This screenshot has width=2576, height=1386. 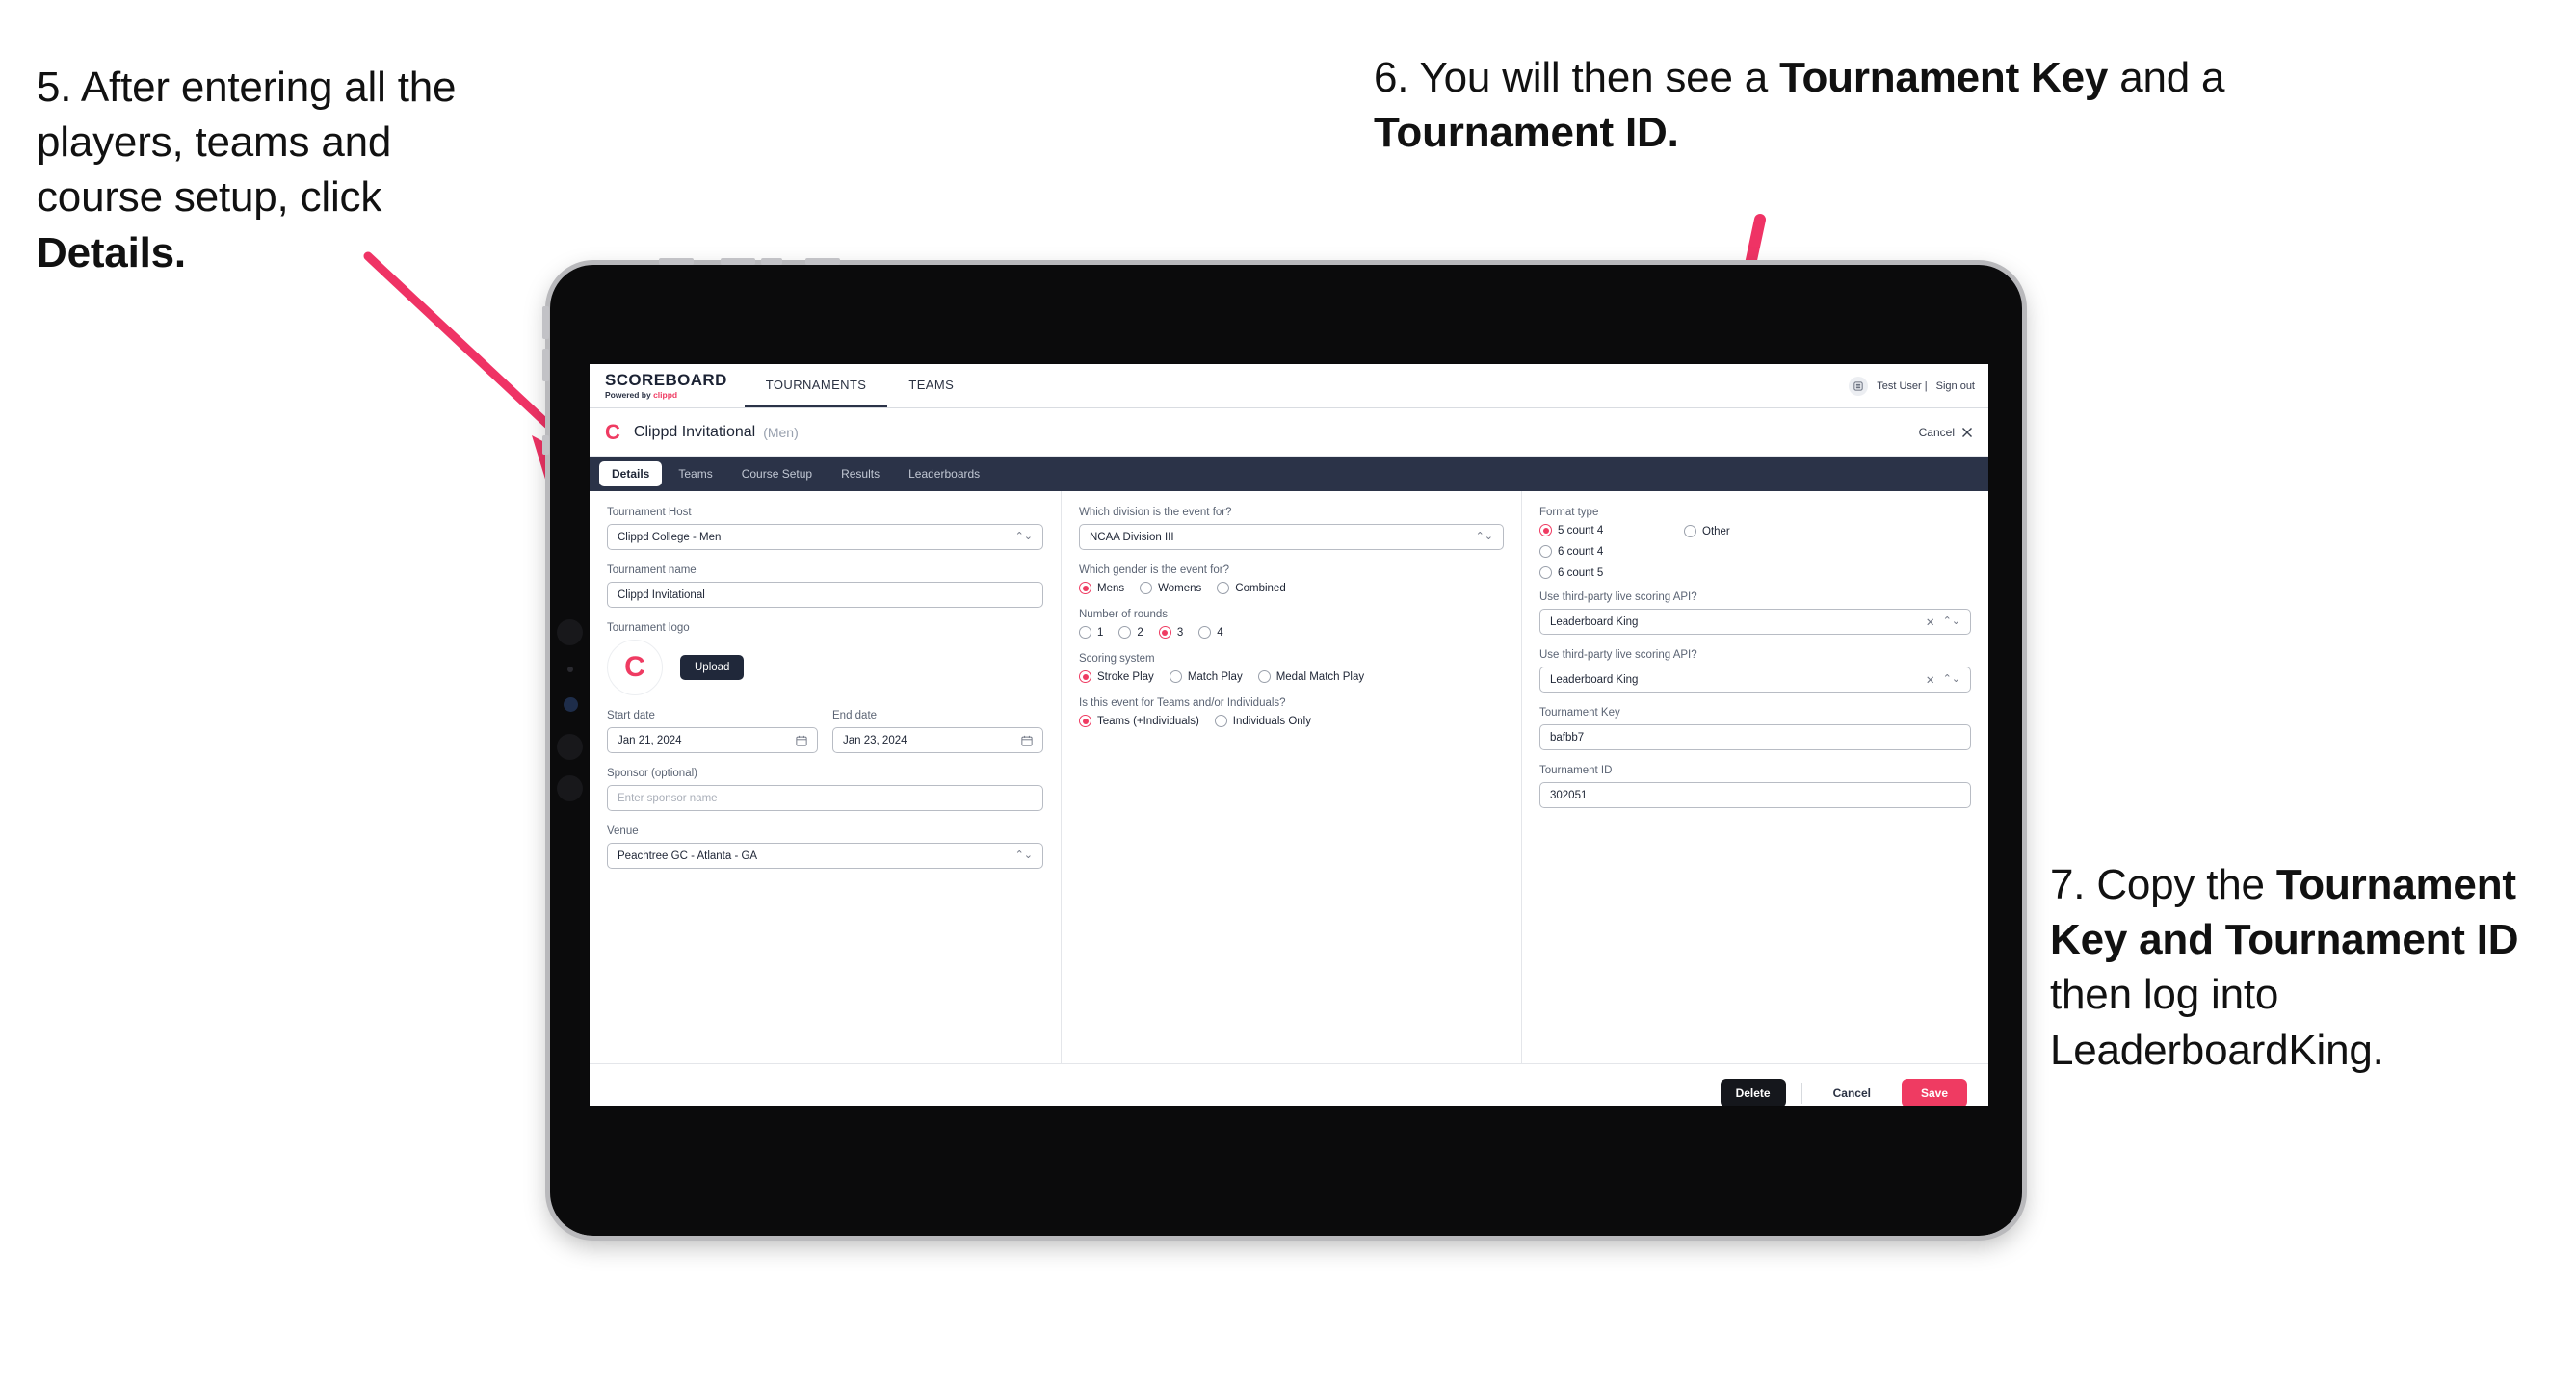 I want to click on calendar-icon, so click(x=801, y=740).